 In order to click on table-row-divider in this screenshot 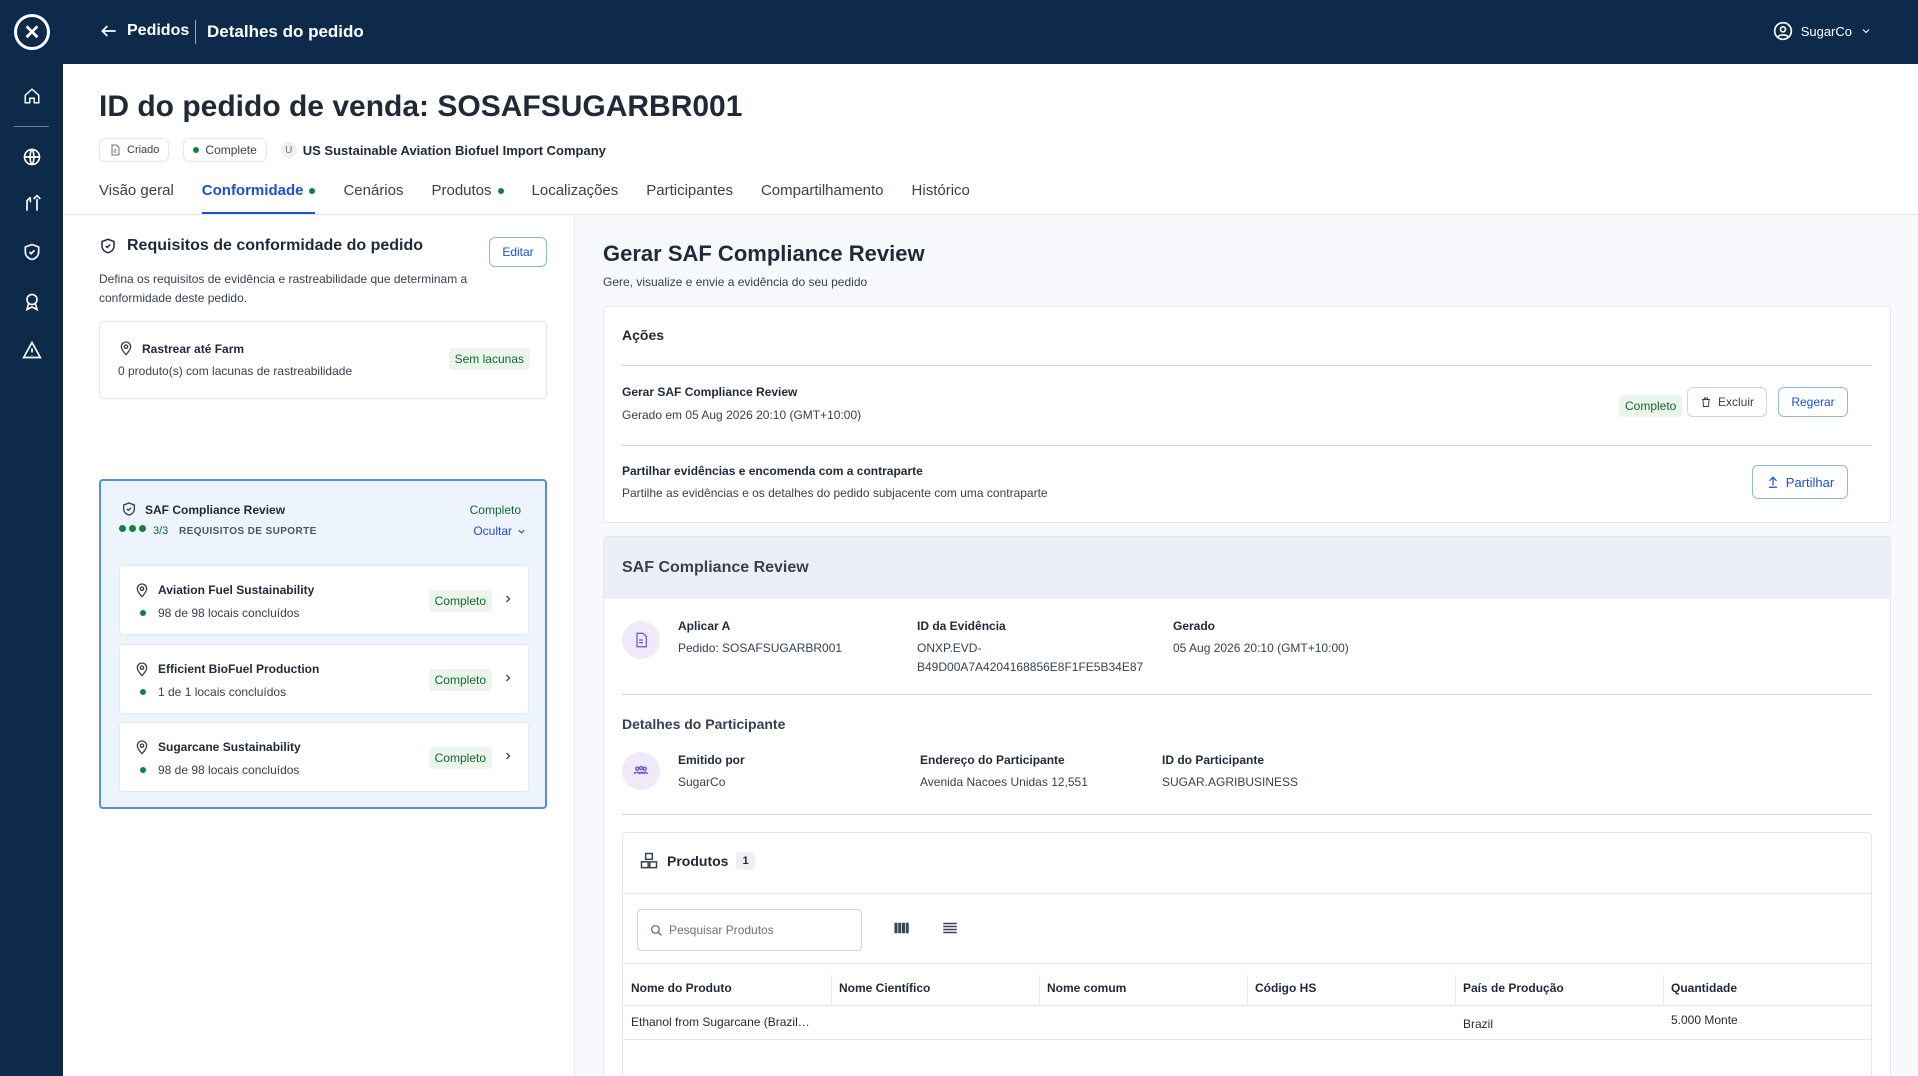, I will do `click(1247, 1039)`.